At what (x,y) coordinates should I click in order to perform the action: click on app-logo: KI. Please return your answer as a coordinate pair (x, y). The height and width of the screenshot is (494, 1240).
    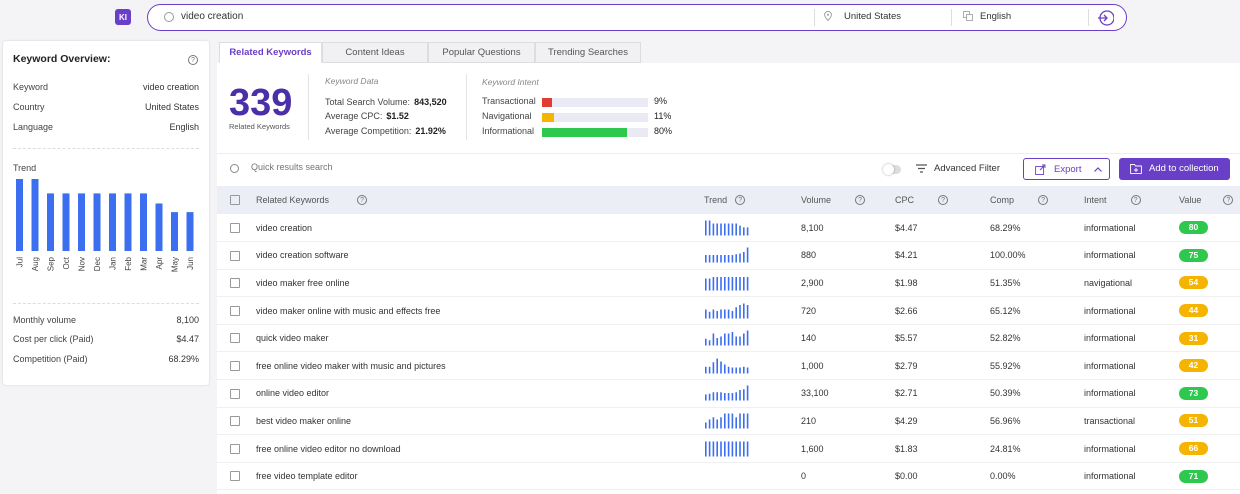
    Looking at the image, I should click on (123, 17).